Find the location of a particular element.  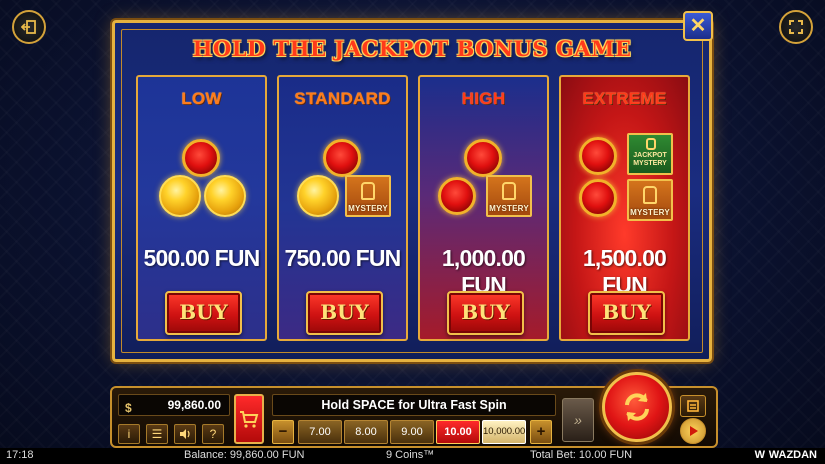

buy-button-extreme: BUY is located at coordinates (626, 313).